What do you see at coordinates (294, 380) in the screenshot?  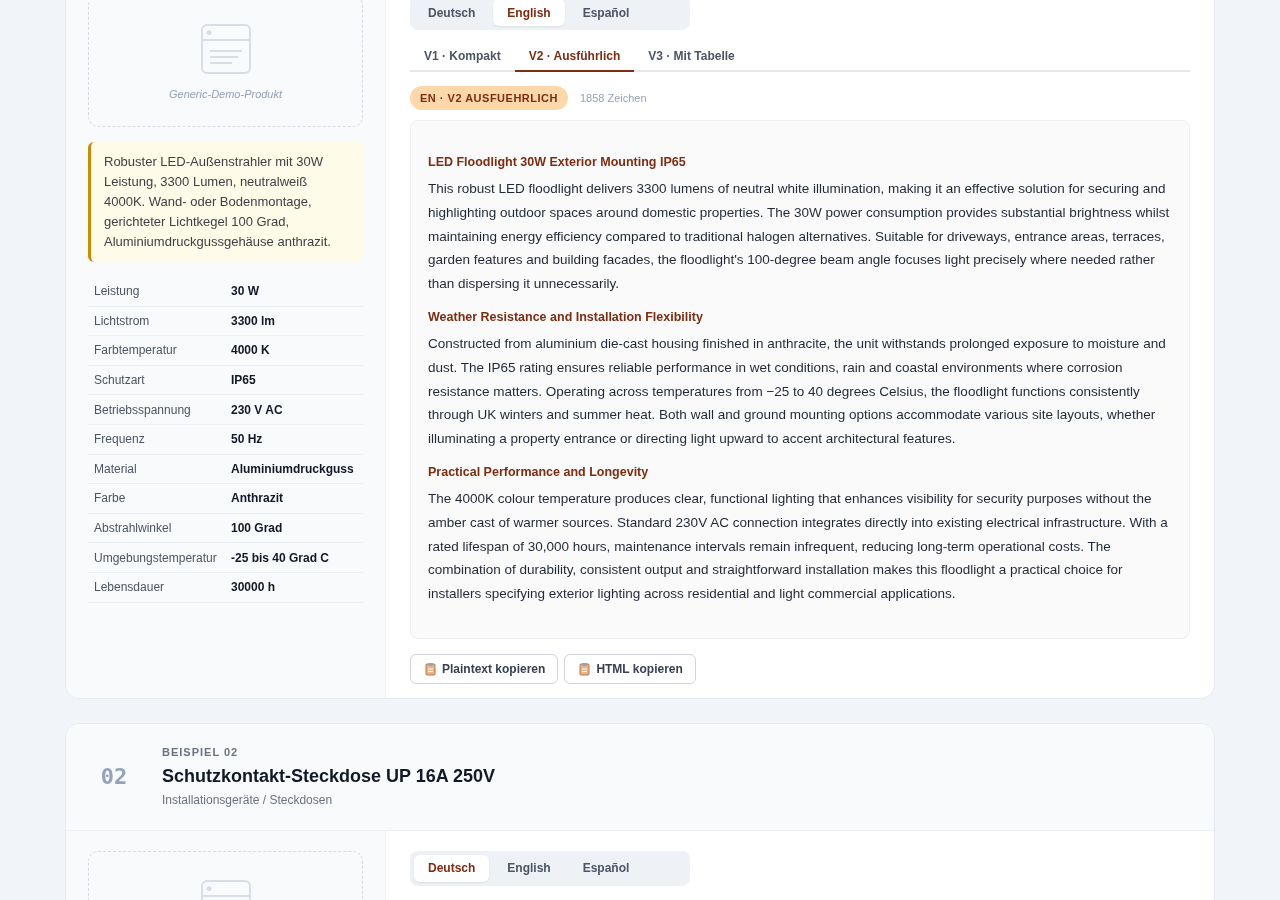 I see `spec-value: IP65` at bounding box center [294, 380].